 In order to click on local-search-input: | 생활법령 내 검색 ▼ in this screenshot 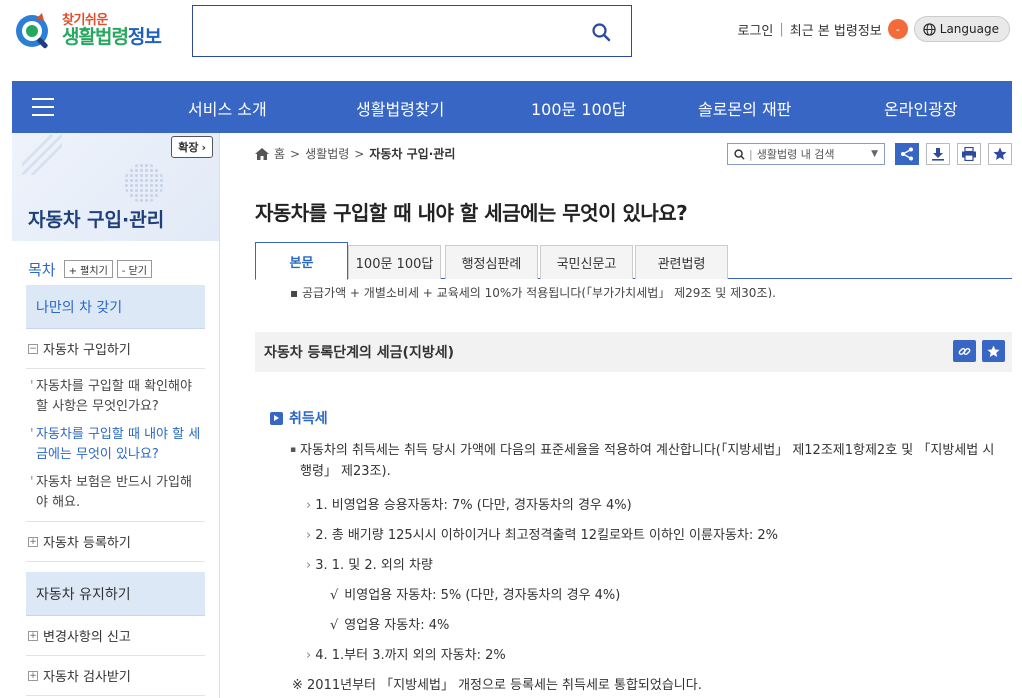, I will do `click(806, 154)`.